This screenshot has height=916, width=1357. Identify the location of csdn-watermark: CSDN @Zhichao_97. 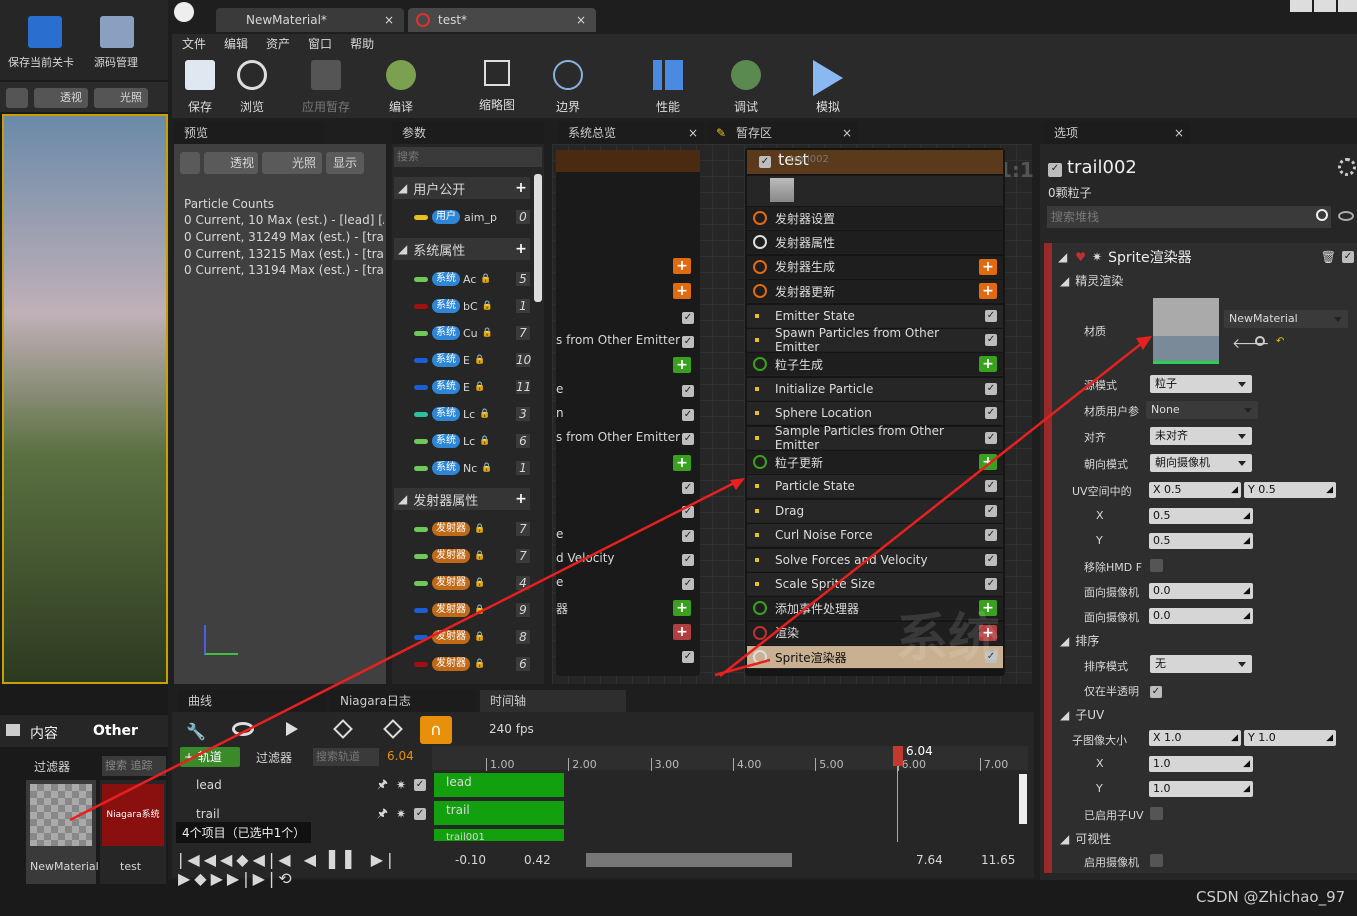
(1271, 897).